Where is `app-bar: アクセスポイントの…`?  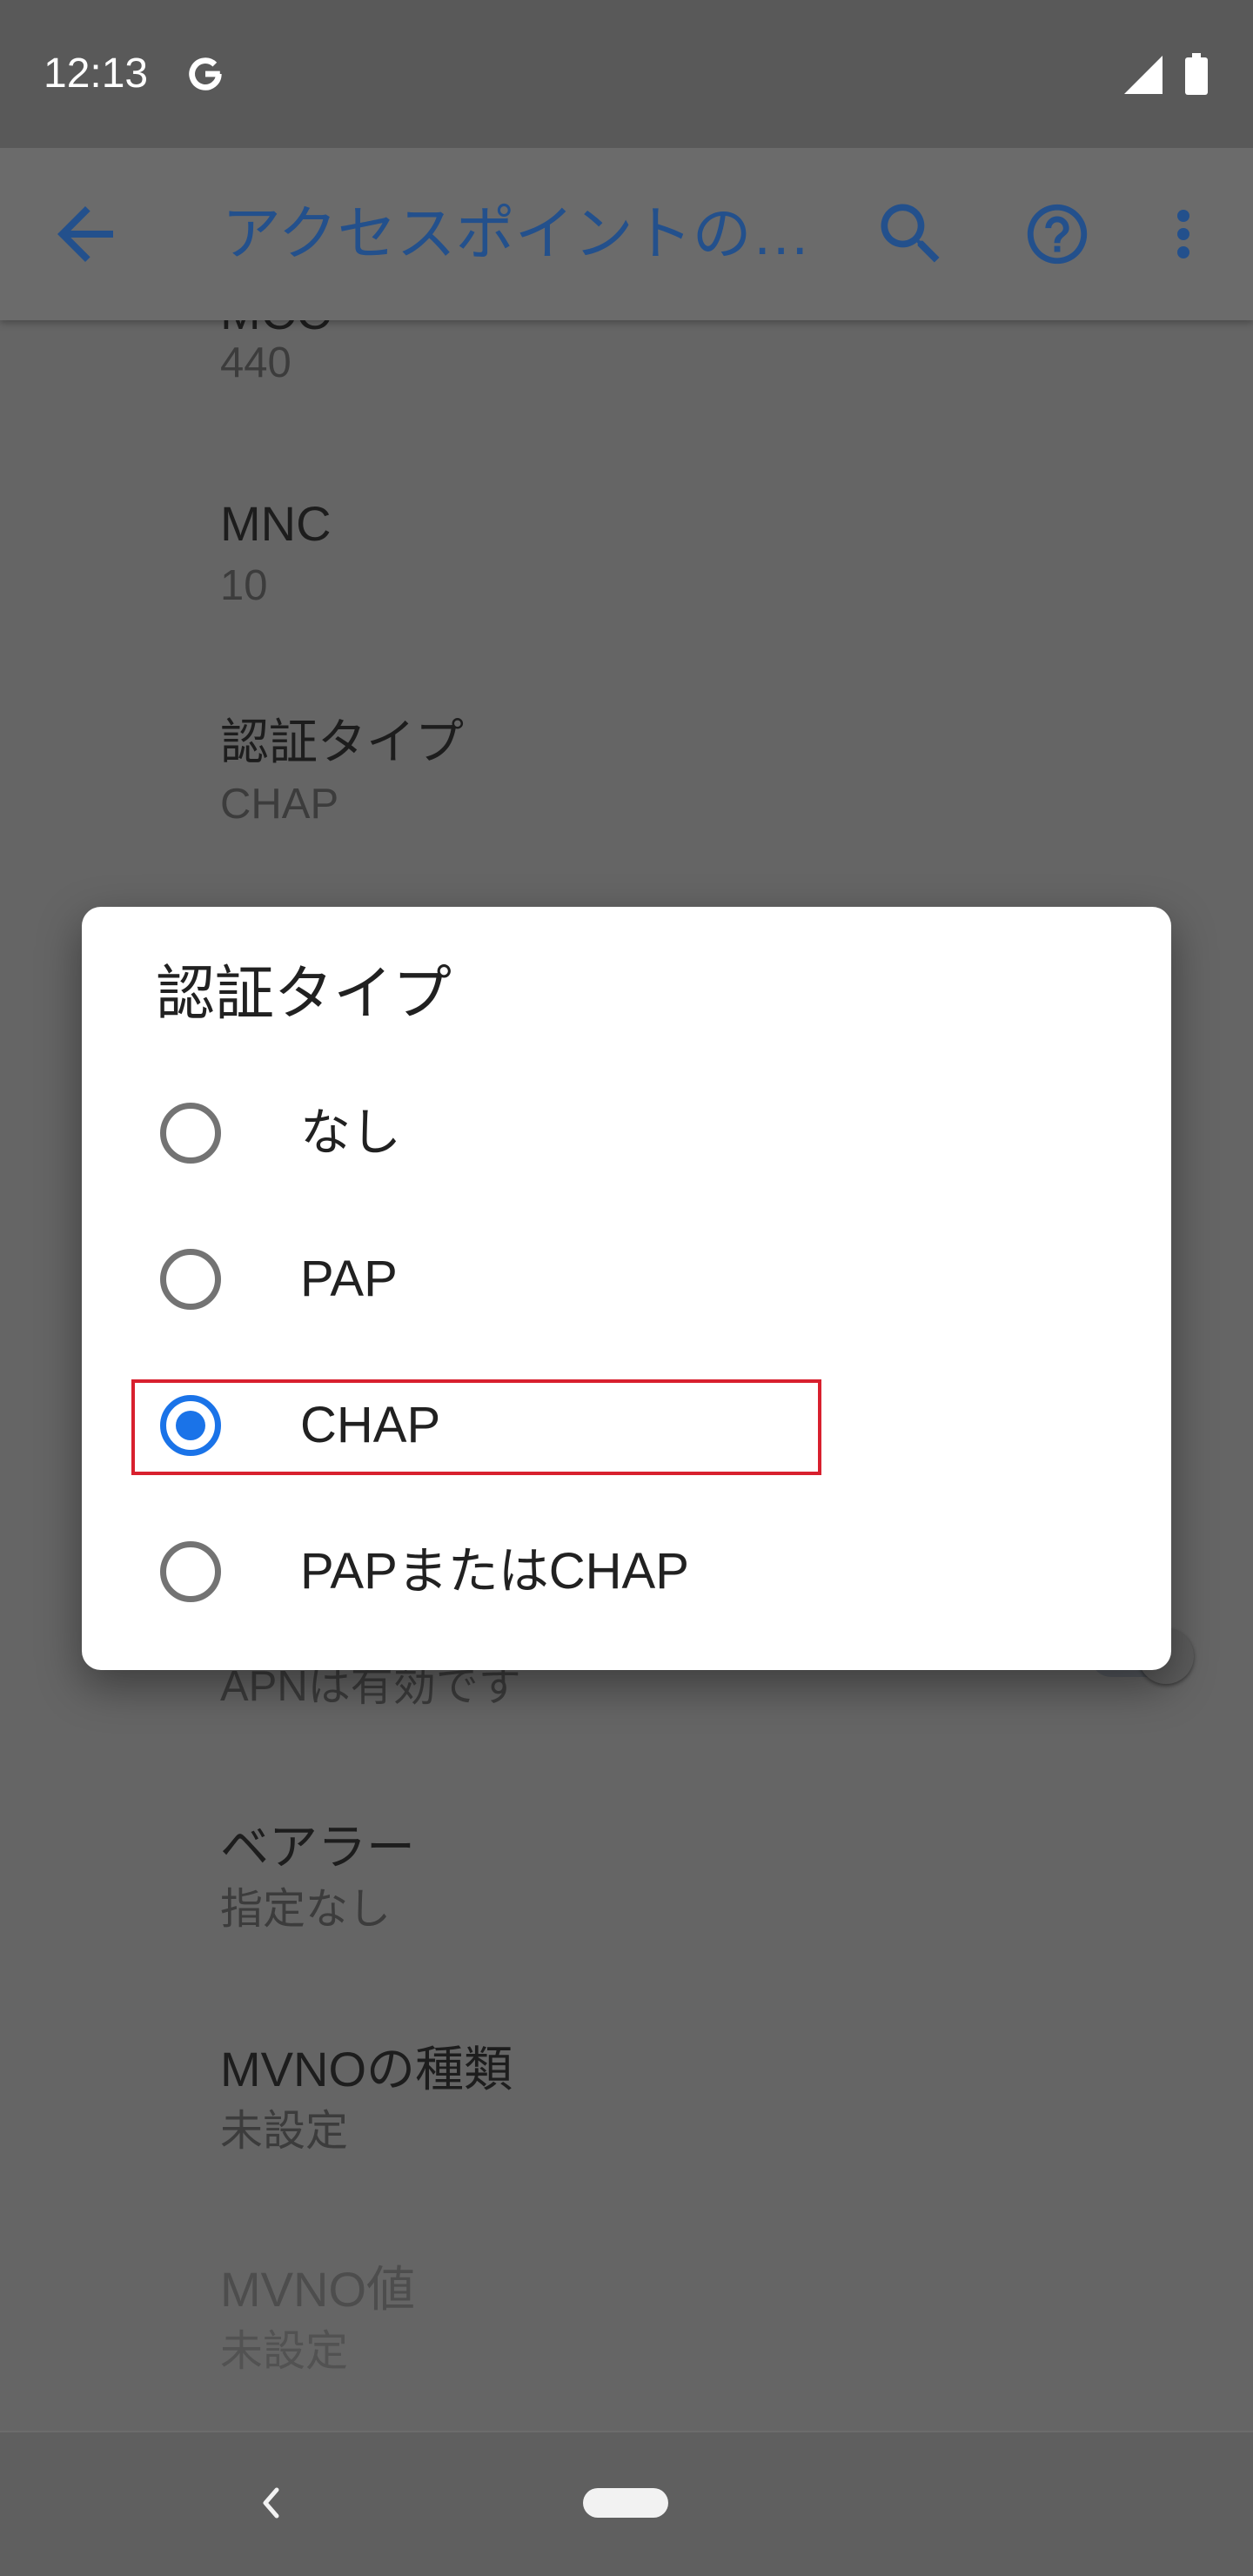 app-bar: アクセスポイントの… is located at coordinates (626, 234).